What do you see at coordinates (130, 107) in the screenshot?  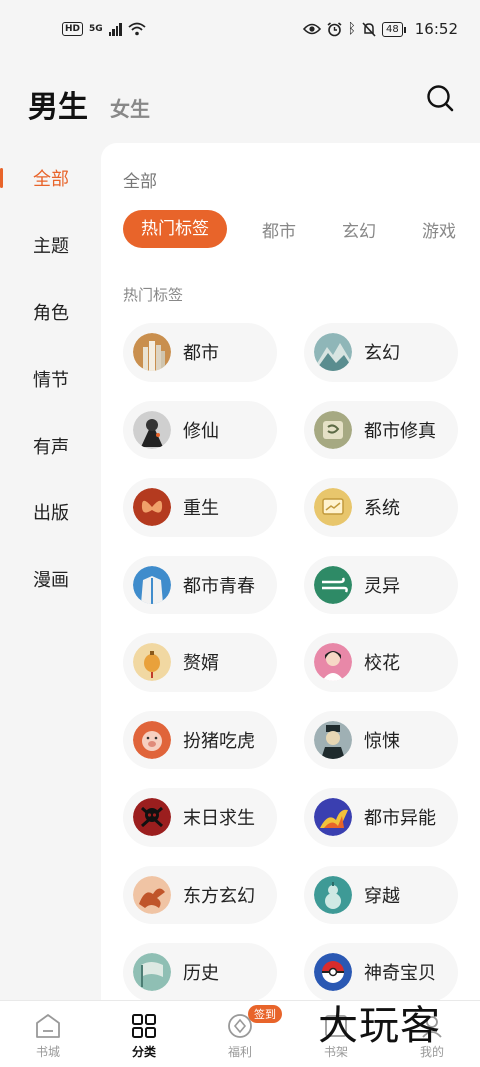 I see `tab-female: 女生` at bounding box center [130, 107].